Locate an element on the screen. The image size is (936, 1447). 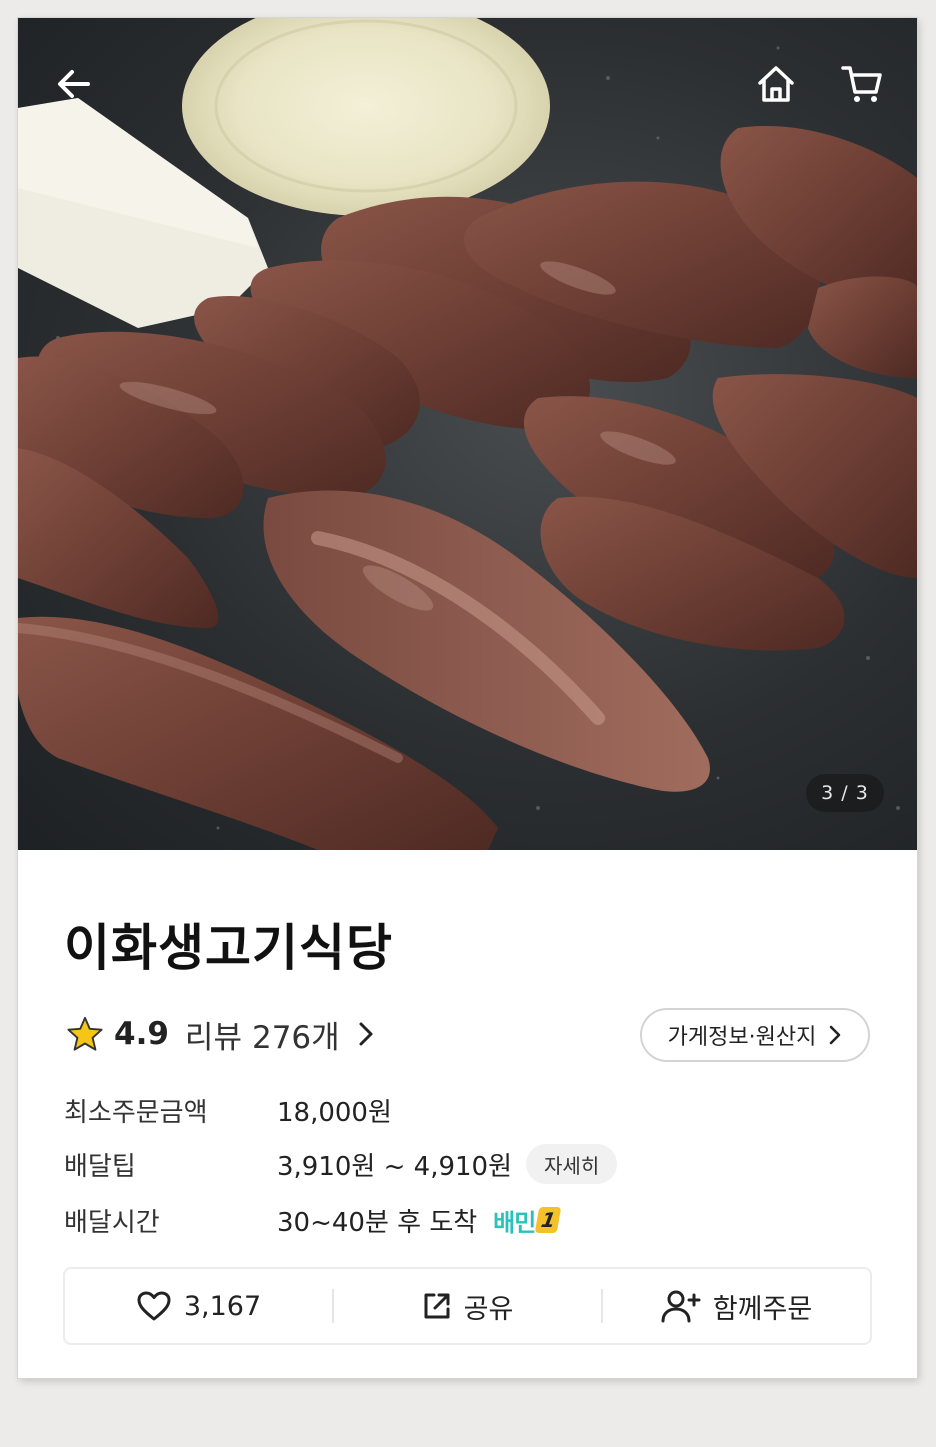
heart-icon is located at coordinates (154, 1306).